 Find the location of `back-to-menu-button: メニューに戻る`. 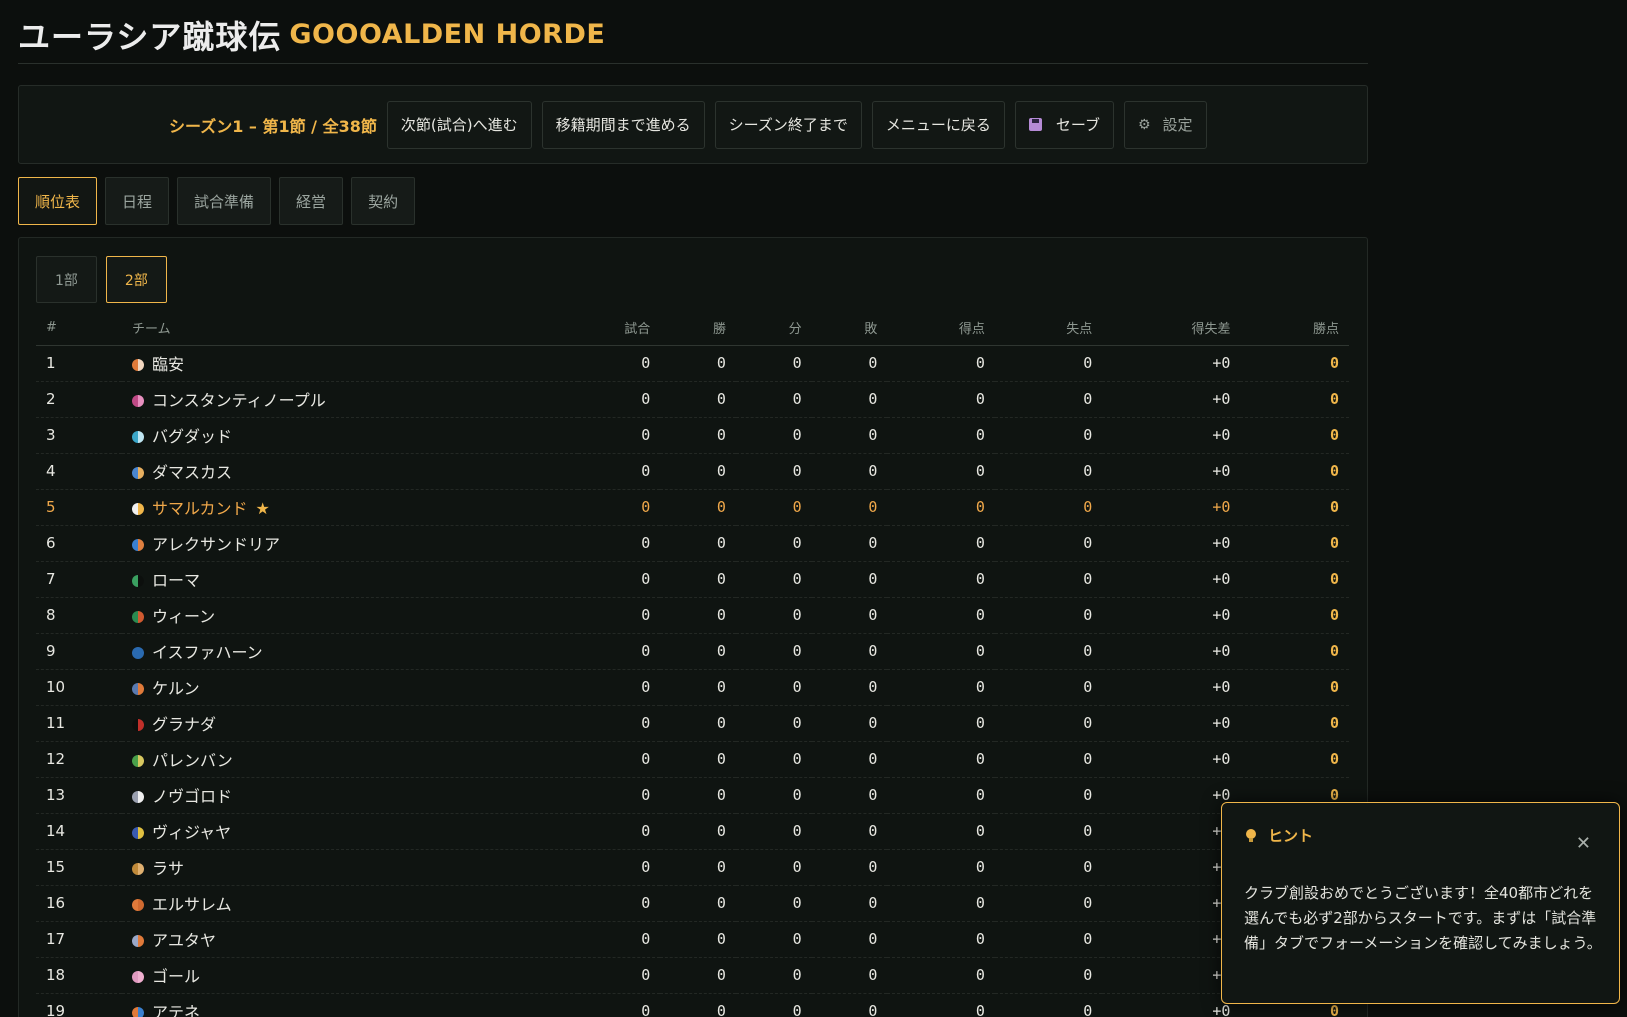

back-to-menu-button: メニューに戻る is located at coordinates (938, 124).